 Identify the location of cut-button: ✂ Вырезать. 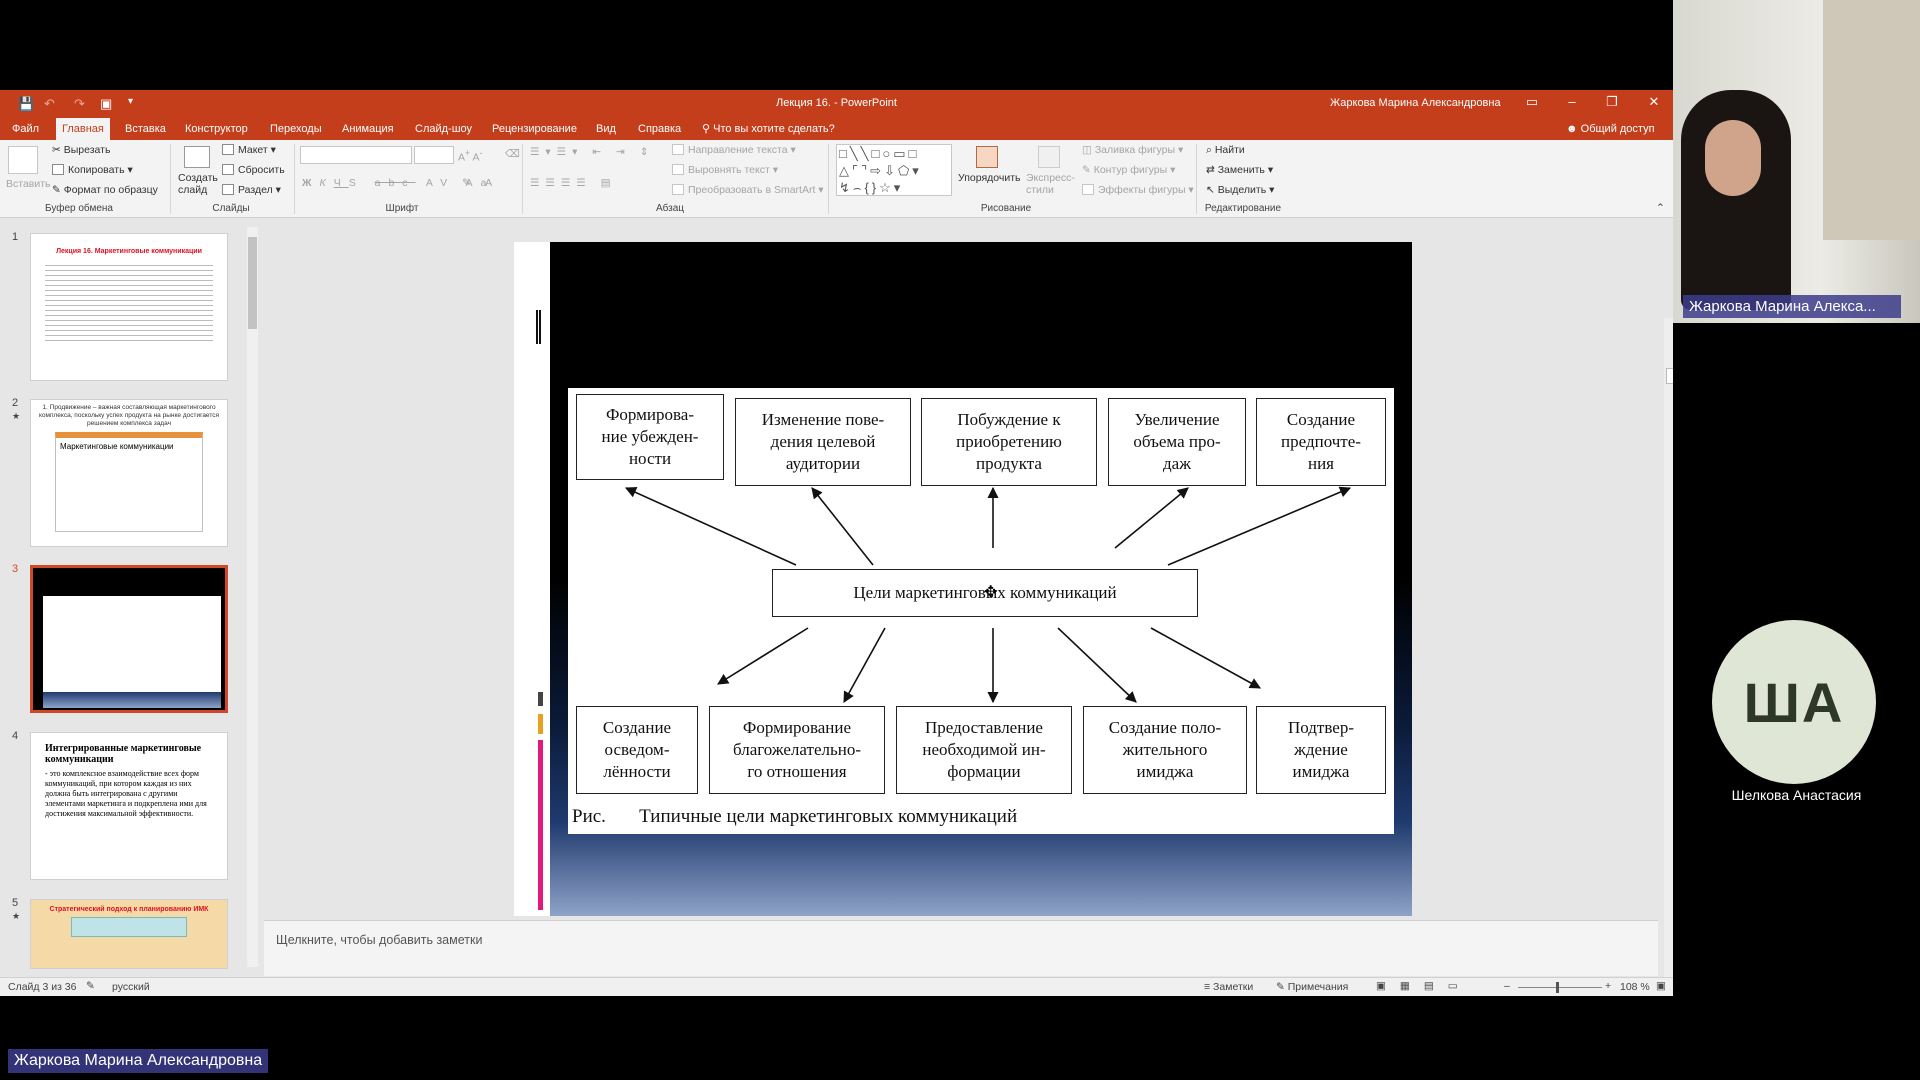
(81, 150).